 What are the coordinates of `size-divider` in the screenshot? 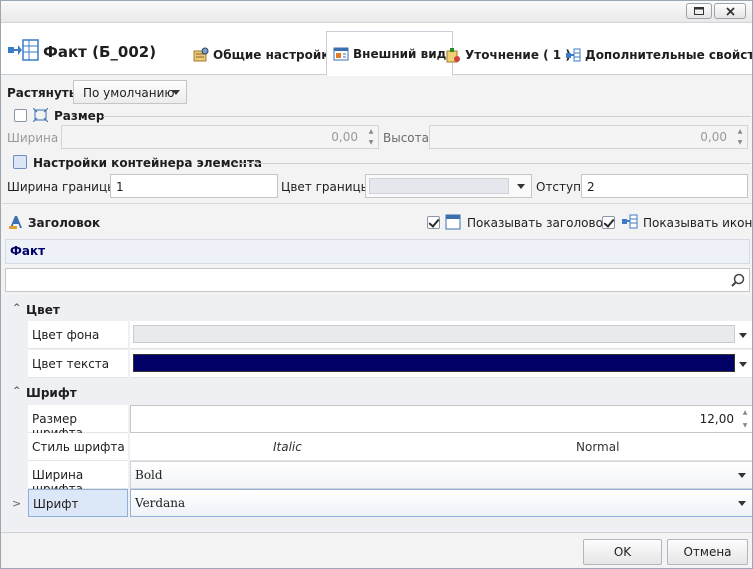 It's located at (427, 116).